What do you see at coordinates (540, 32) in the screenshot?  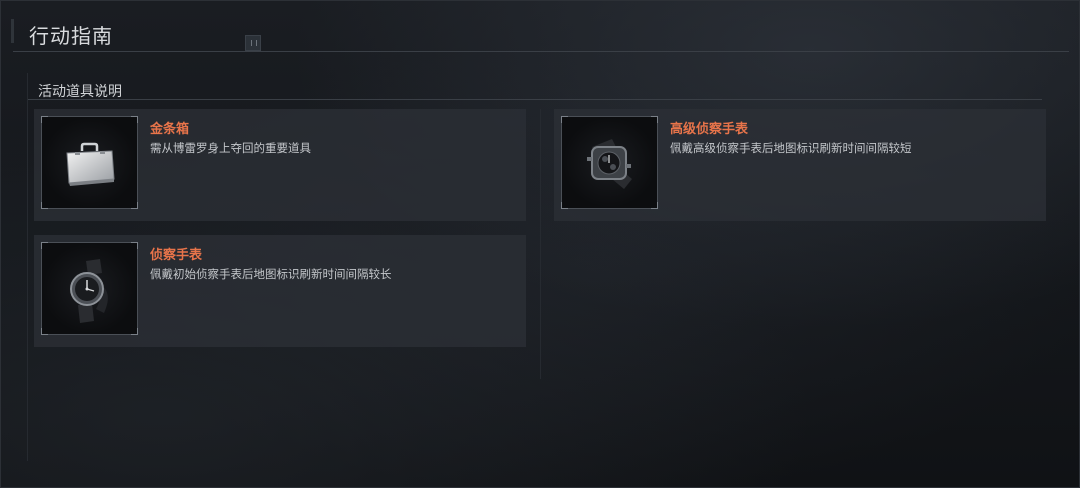 I see `header-bar: 行动指南` at bounding box center [540, 32].